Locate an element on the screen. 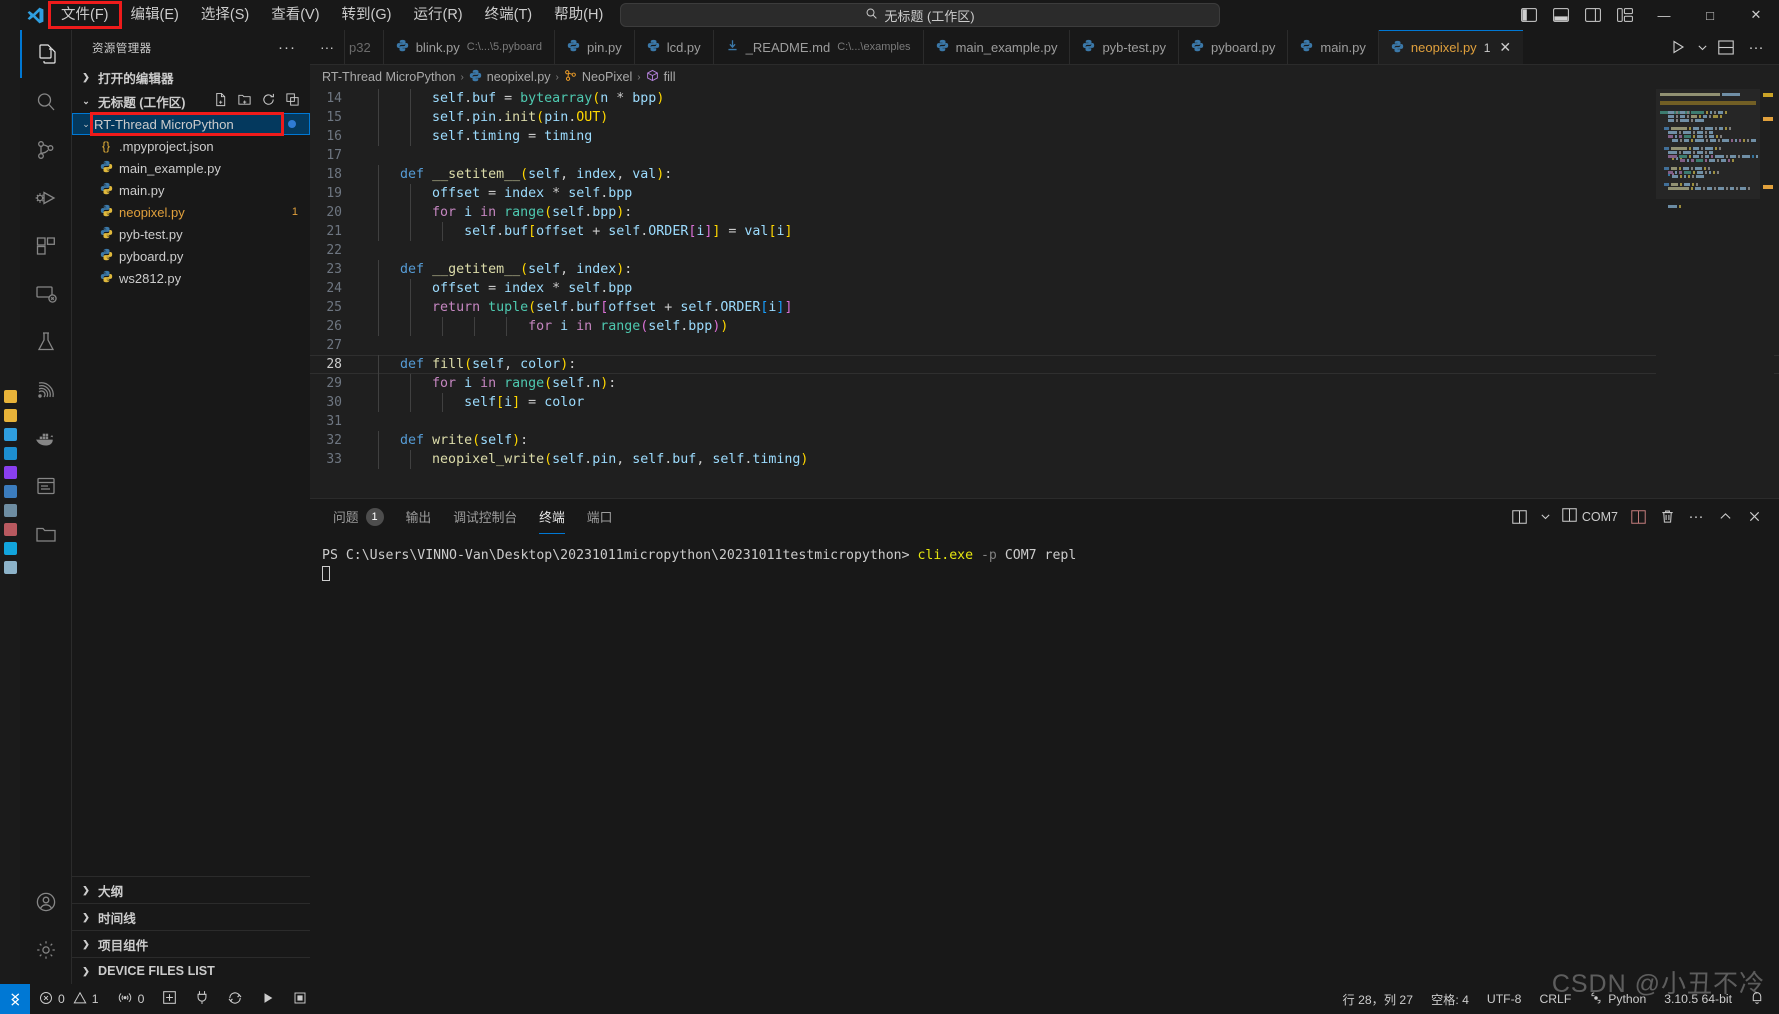  minimap-slider is located at coordinates (1708, 144).